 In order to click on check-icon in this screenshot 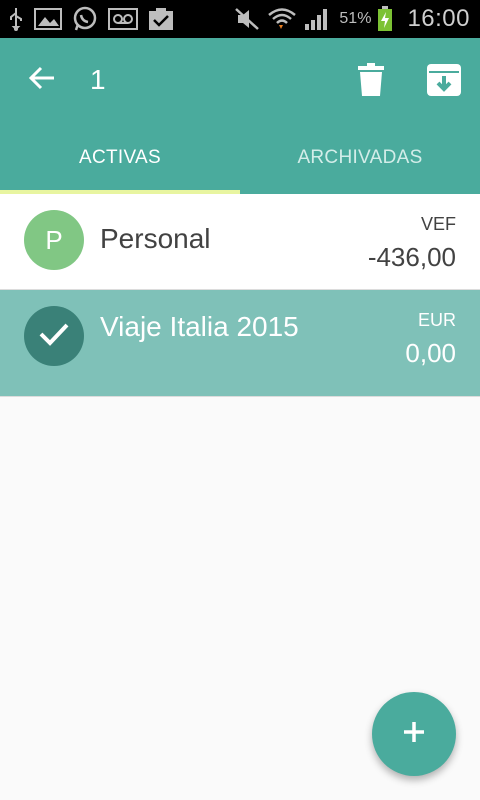, I will do `click(54, 336)`.